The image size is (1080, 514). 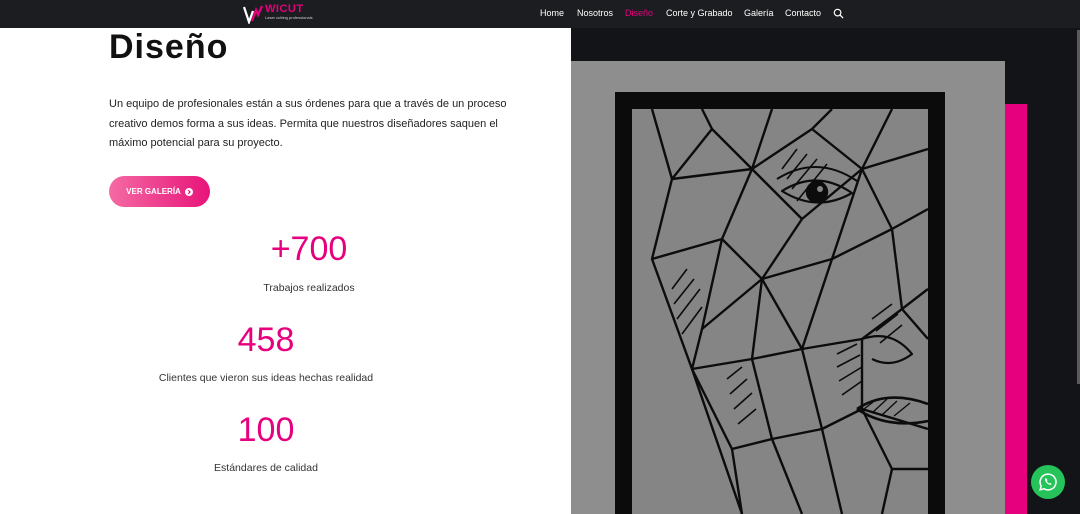 I want to click on nav-item-diseno: Diseño, so click(x=639, y=13).